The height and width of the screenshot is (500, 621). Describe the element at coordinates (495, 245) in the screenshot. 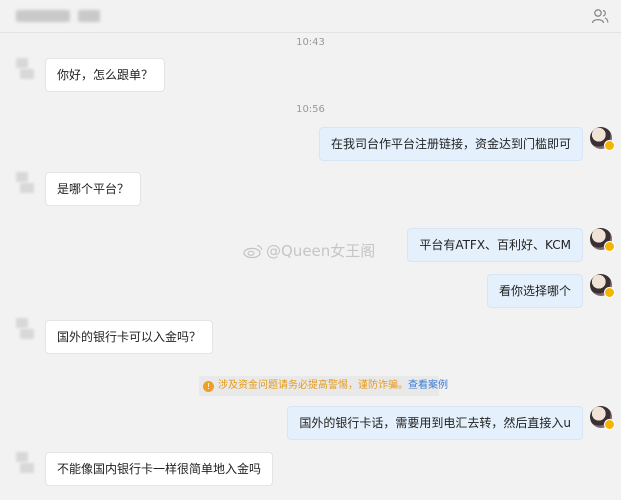

I see `outgoing-message: 平台有ATFX、百利好、KCM` at that location.